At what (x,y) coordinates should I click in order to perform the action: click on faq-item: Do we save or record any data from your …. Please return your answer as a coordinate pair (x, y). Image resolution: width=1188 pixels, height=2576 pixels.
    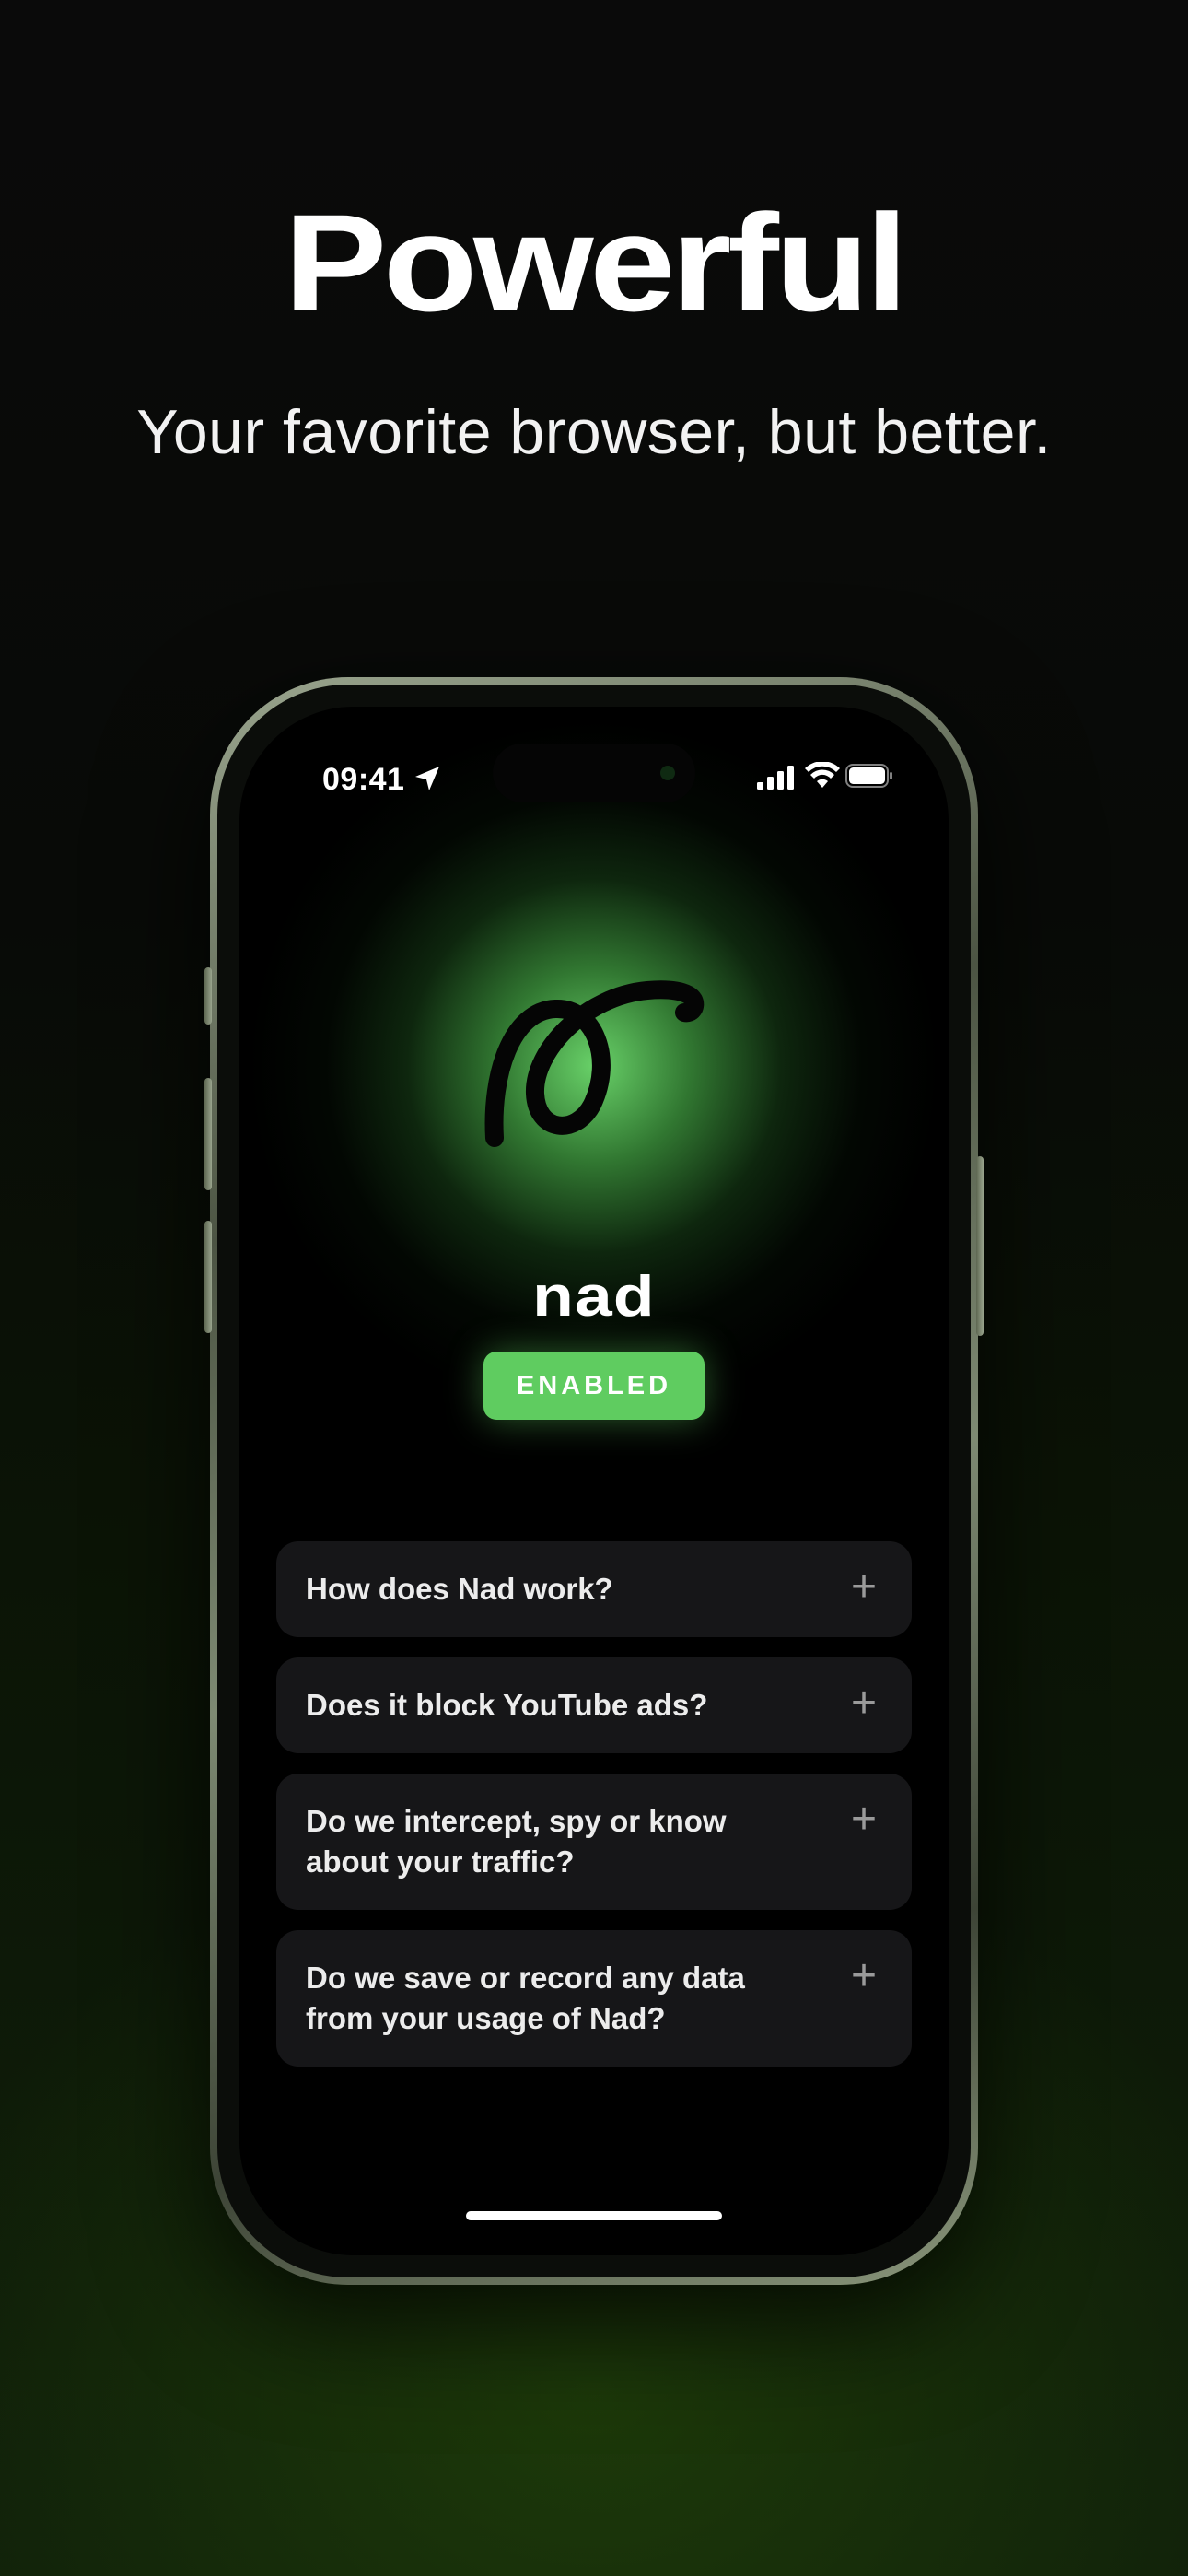
    Looking at the image, I should click on (594, 1999).